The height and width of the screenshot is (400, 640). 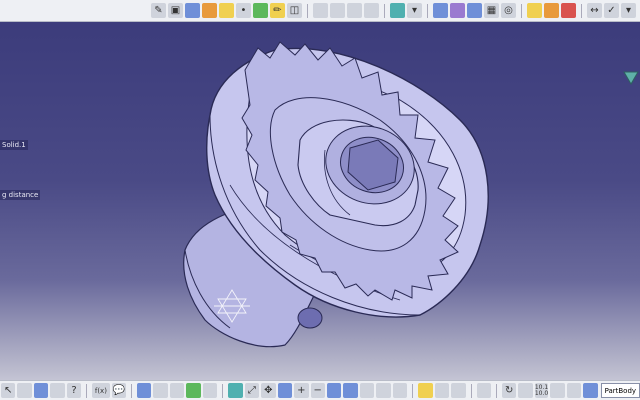 What do you see at coordinates (119, 390) in the screenshot?
I see `comment-icon: 💬` at bounding box center [119, 390].